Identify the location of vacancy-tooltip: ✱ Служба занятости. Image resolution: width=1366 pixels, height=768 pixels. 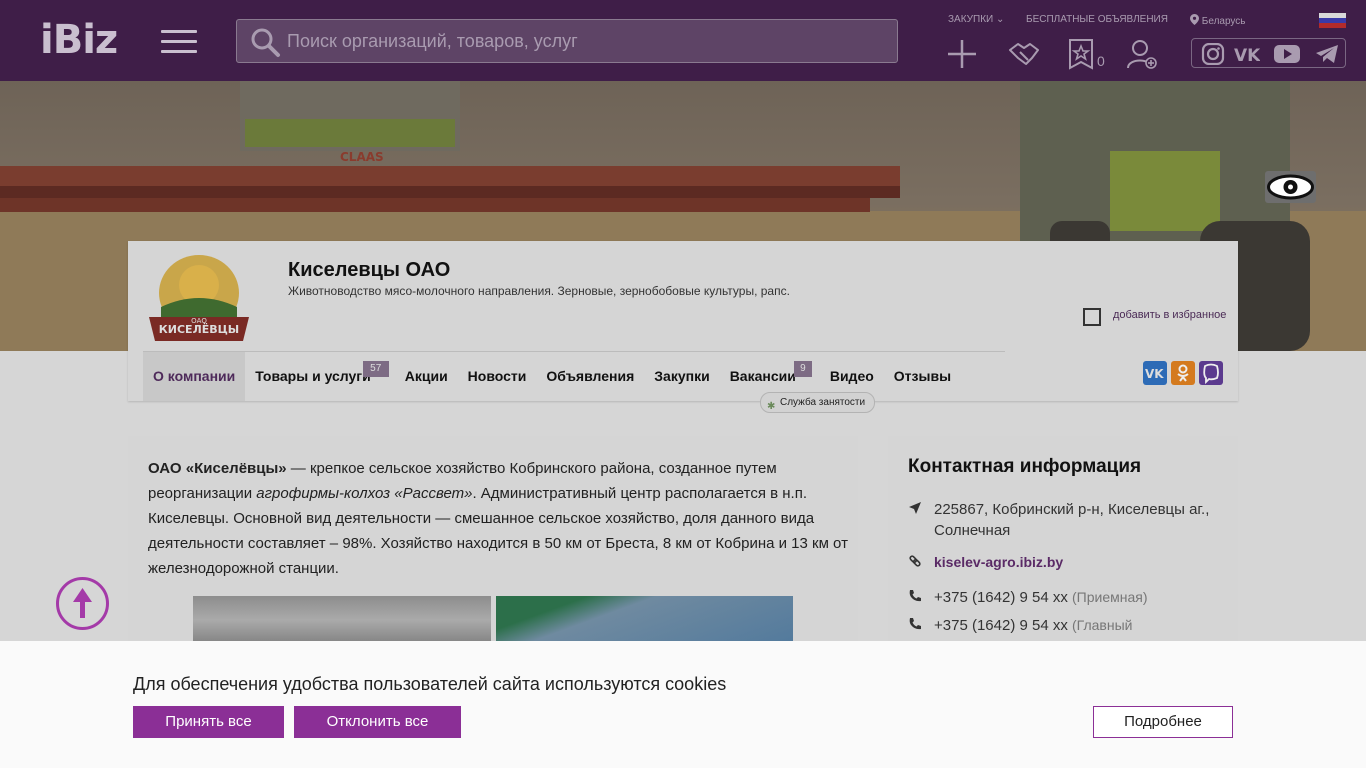
(818, 402).